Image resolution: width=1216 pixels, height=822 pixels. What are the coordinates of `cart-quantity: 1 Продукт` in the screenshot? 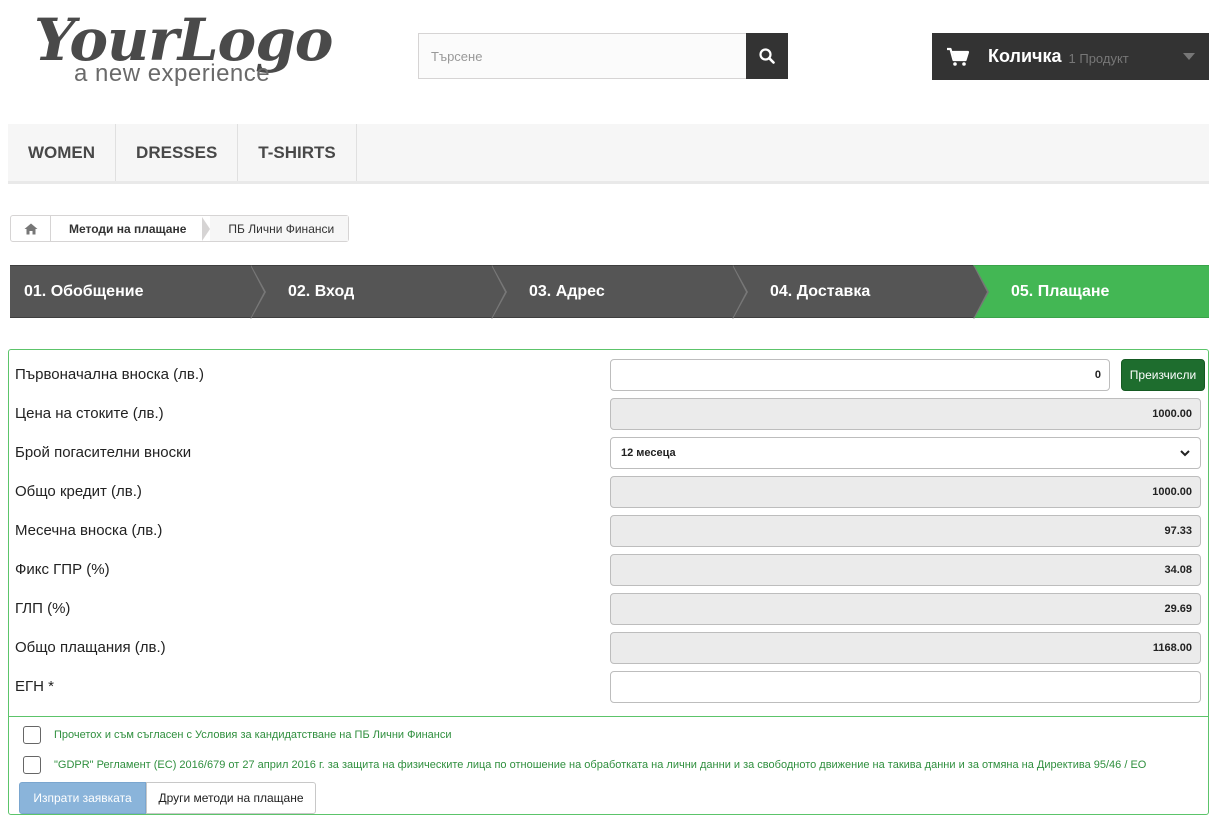 It's located at (1098, 58).